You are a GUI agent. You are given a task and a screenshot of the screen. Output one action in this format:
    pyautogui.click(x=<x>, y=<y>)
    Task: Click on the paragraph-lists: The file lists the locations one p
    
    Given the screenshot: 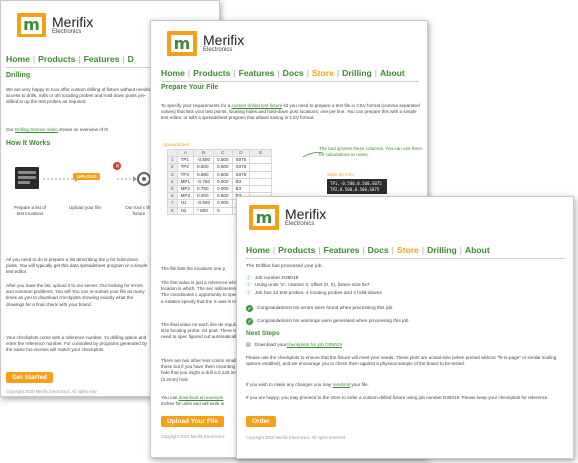 What is the action you would take?
    pyautogui.click(x=193, y=268)
    